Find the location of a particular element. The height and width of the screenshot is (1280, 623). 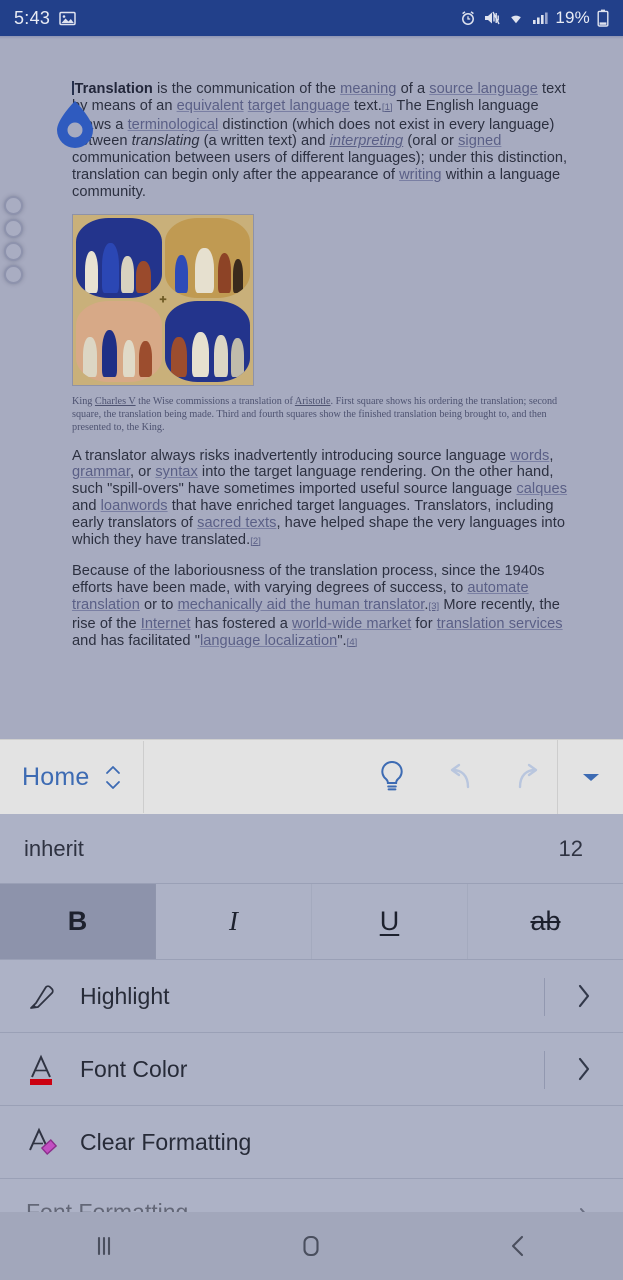

lightbulb-icon is located at coordinates (392, 775).